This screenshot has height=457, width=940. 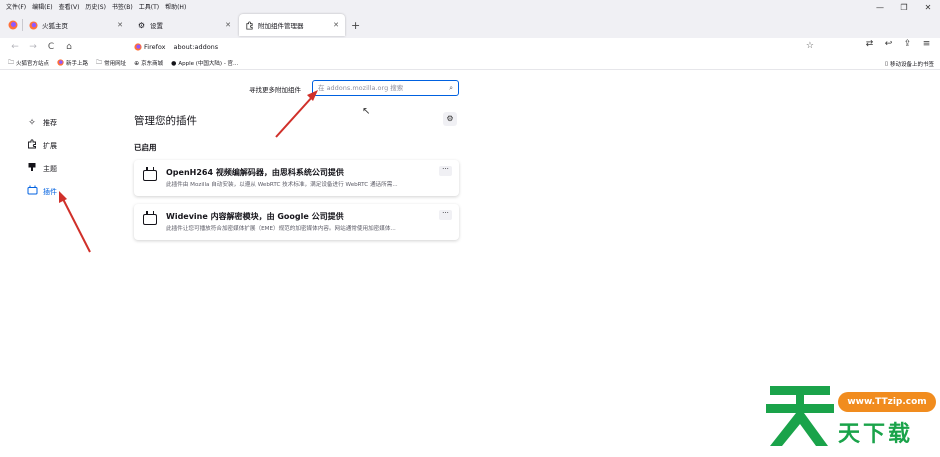 I want to click on watermark-text: 天下载, so click(x=876, y=434).